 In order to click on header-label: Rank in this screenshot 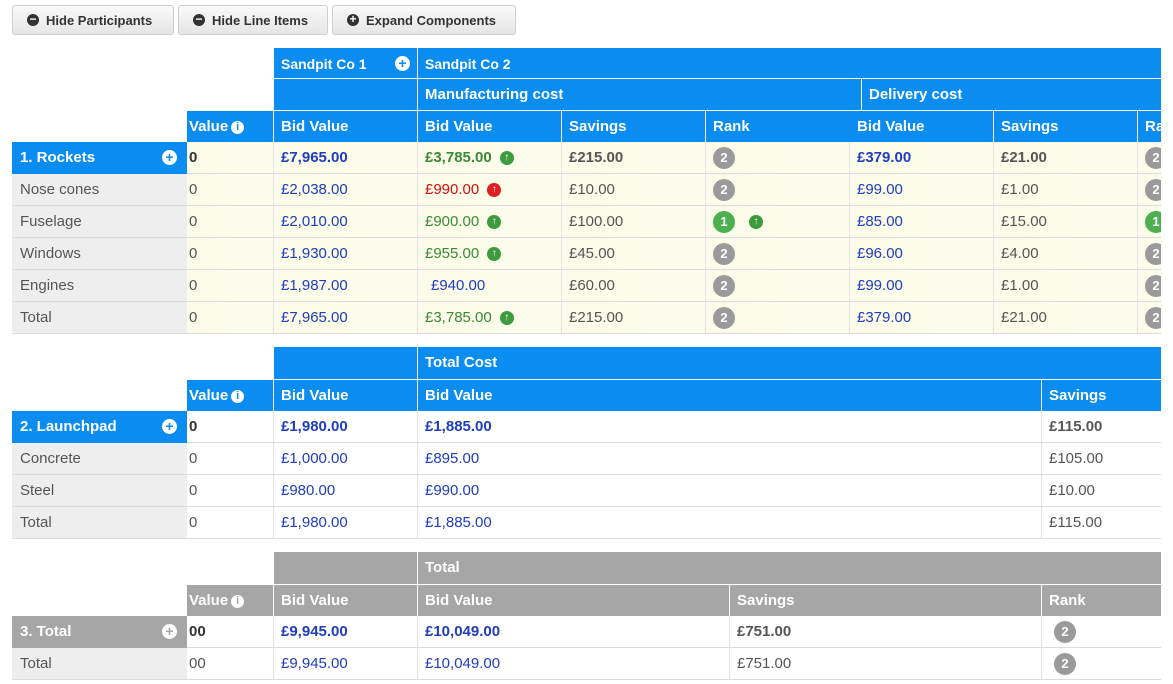, I will do `click(1067, 600)`.